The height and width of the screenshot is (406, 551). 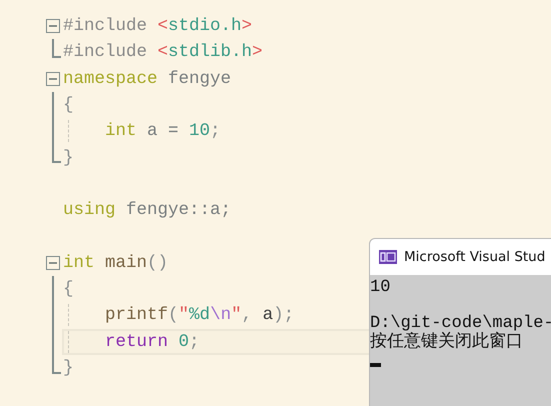 What do you see at coordinates (380, 287) in the screenshot?
I see `console-output-line: 10` at bounding box center [380, 287].